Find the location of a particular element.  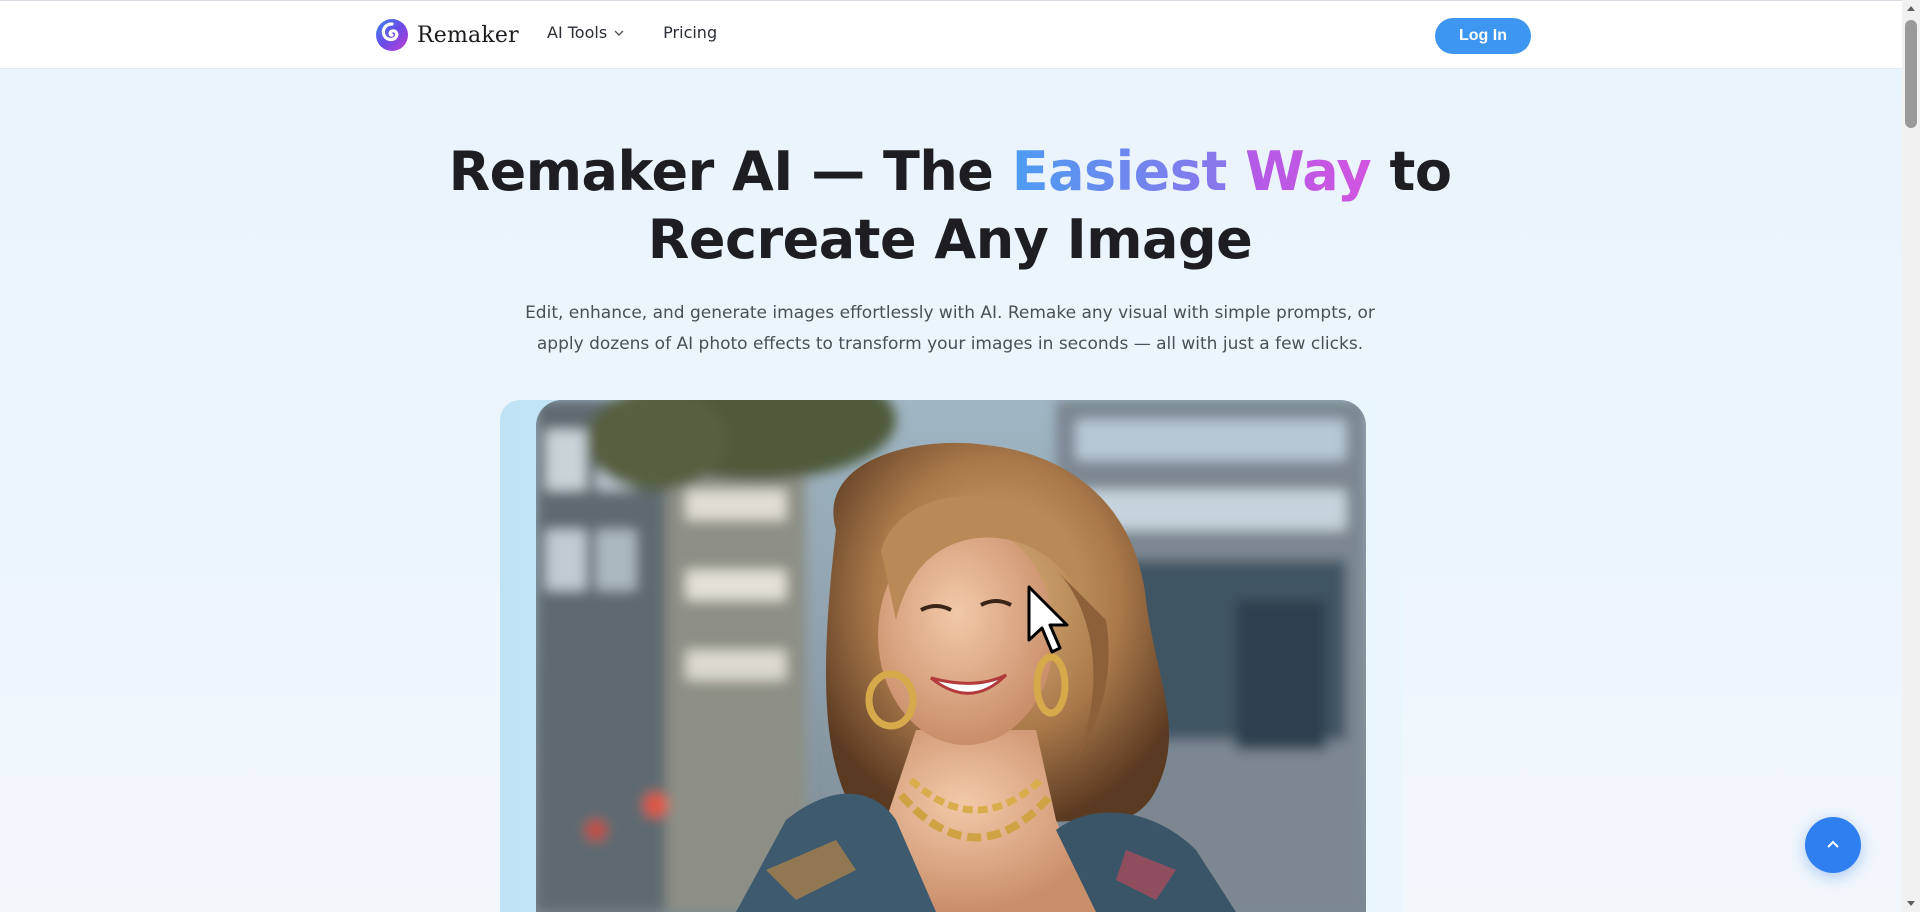

chevron-down-icon is located at coordinates (619, 33).